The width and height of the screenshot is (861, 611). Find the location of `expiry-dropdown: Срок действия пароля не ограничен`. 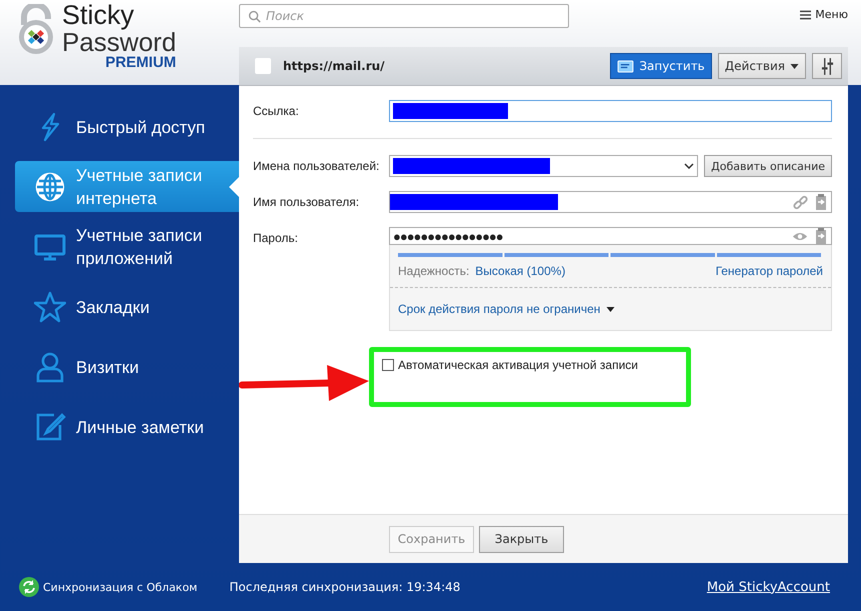

expiry-dropdown: Срок действия пароля не ограничен is located at coordinates (507, 307).